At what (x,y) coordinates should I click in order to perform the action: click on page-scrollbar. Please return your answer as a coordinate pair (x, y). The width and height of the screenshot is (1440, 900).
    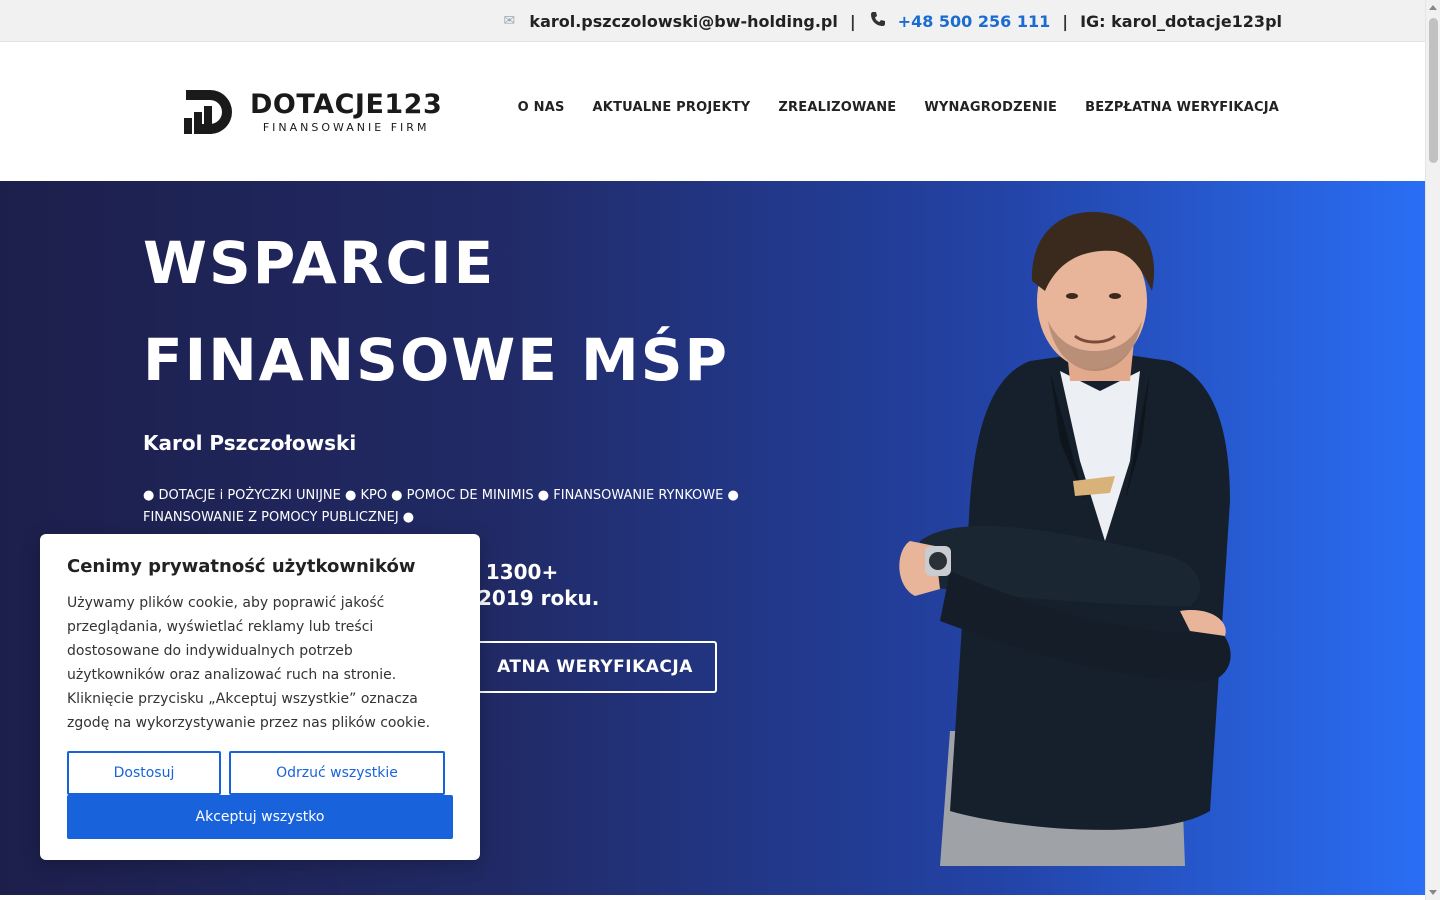
    Looking at the image, I should click on (1432, 450).